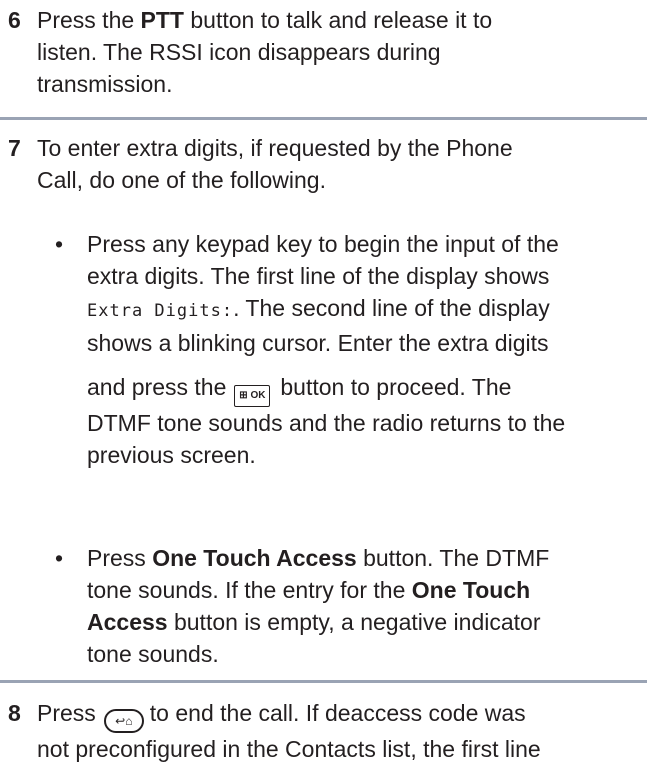 Image resolution: width=647 pixels, height=765 pixels. Describe the element at coordinates (239, 52) in the screenshot. I see `text-line: listen. The RSSI icon disappears during` at that location.